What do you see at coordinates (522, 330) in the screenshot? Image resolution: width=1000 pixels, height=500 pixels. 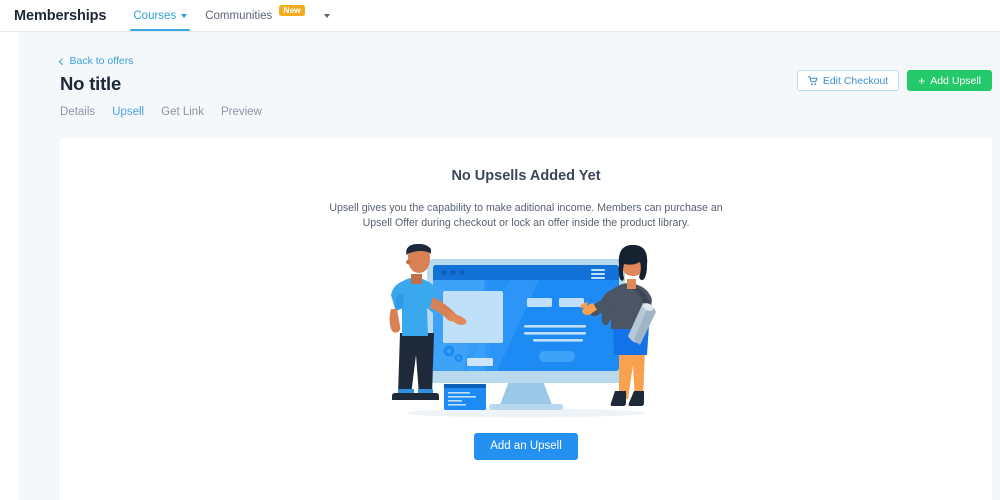 I see `people-at-monitor-illustration` at bounding box center [522, 330].